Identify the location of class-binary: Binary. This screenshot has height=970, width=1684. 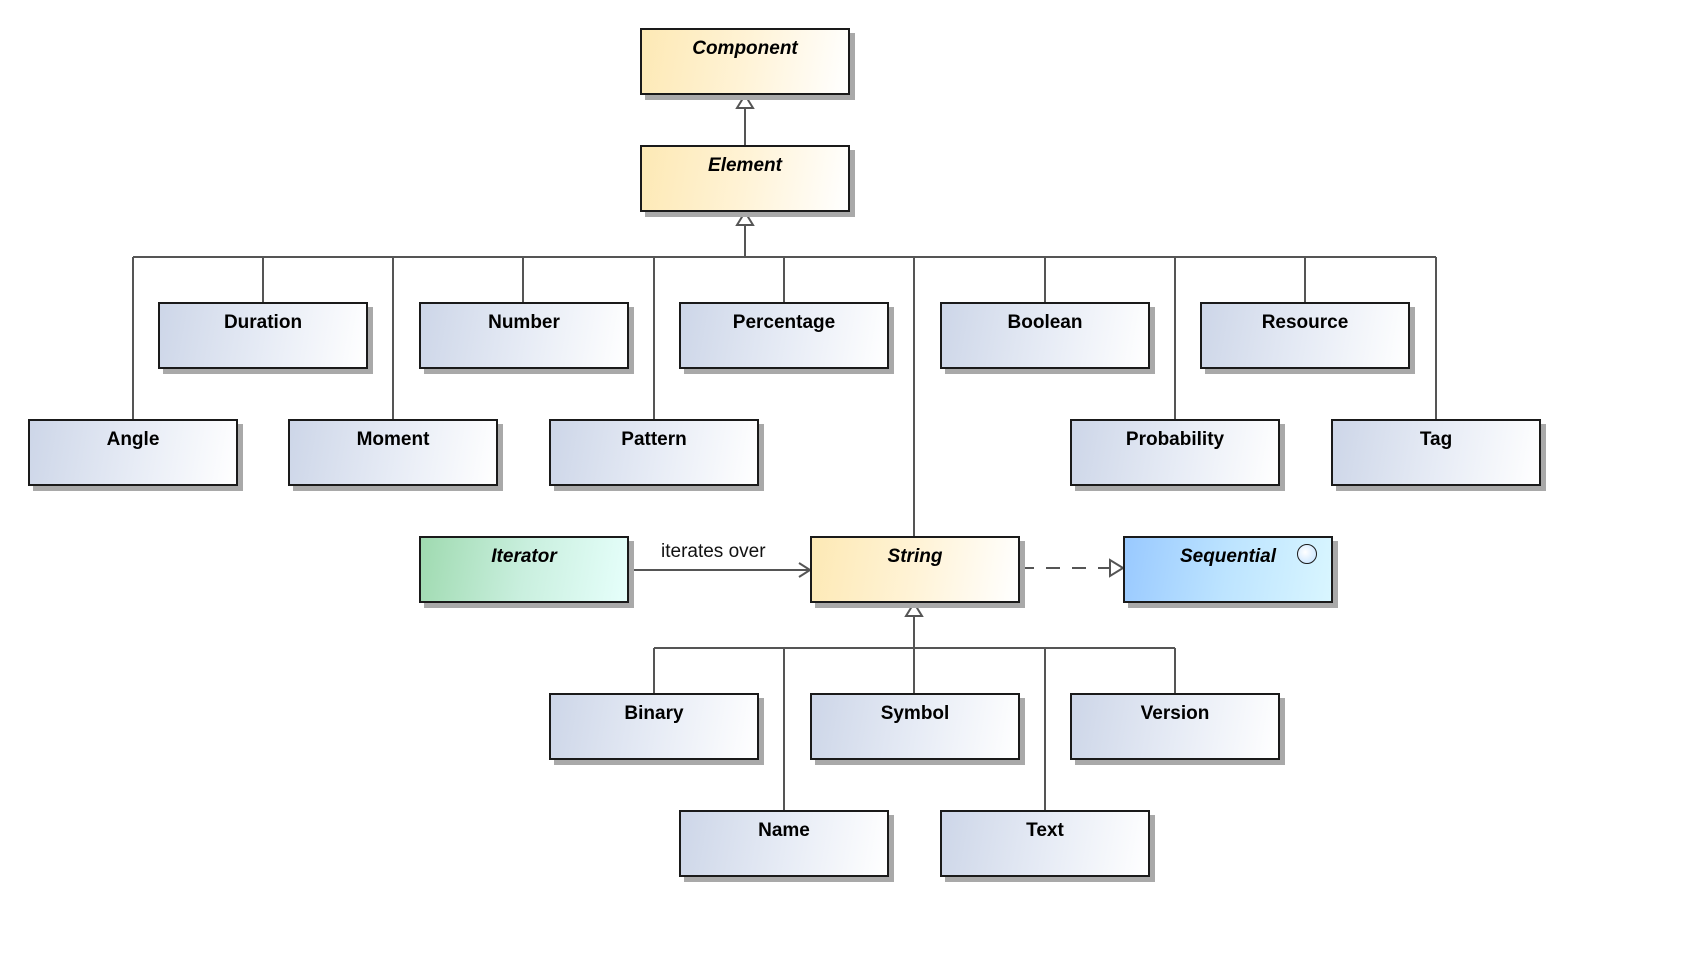
(654, 726).